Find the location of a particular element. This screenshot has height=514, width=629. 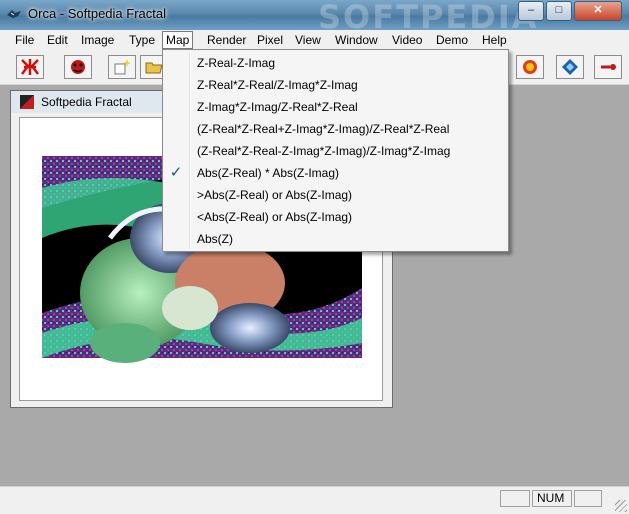

menu-help: Help is located at coordinates (494, 40).